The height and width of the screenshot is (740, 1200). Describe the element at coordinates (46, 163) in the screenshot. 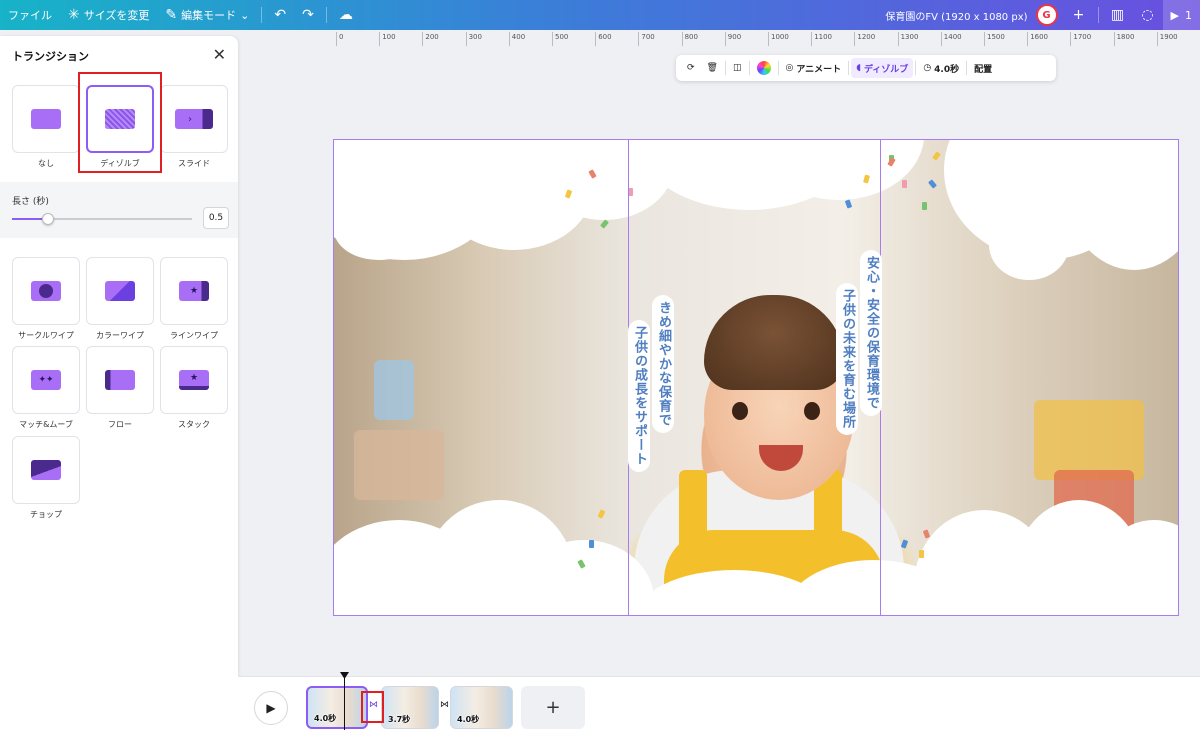

I see `transition-label: なし` at that location.